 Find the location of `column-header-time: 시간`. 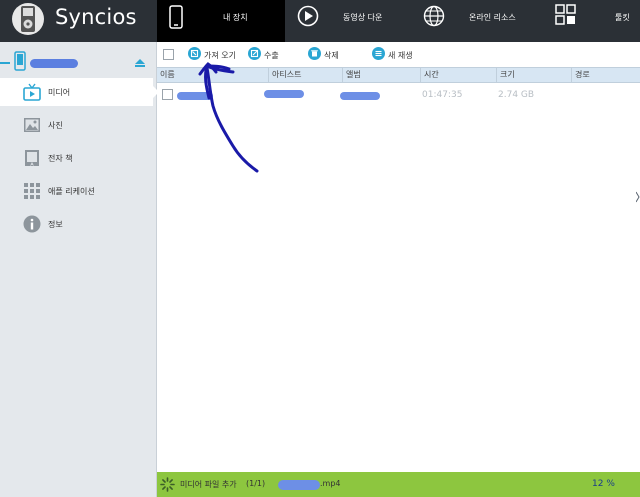

column-header-time: 시간 is located at coordinates (459, 75).